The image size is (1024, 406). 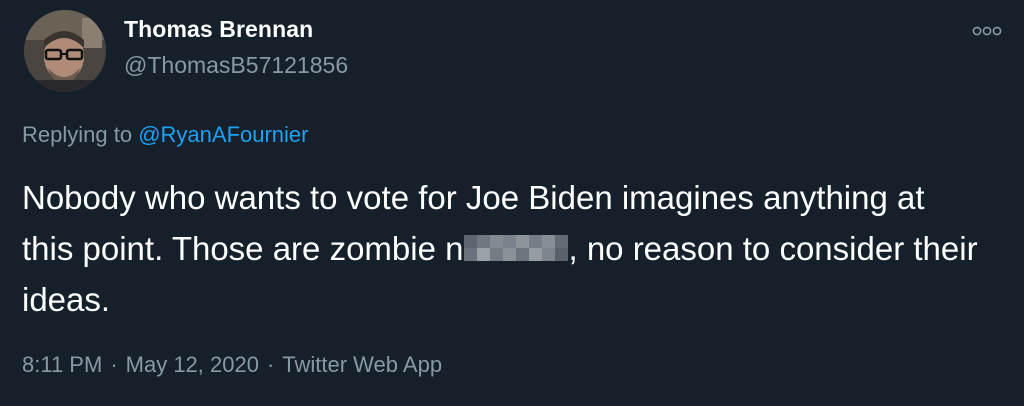 I want to click on replying-to-label: Replying to, so click(x=77, y=134).